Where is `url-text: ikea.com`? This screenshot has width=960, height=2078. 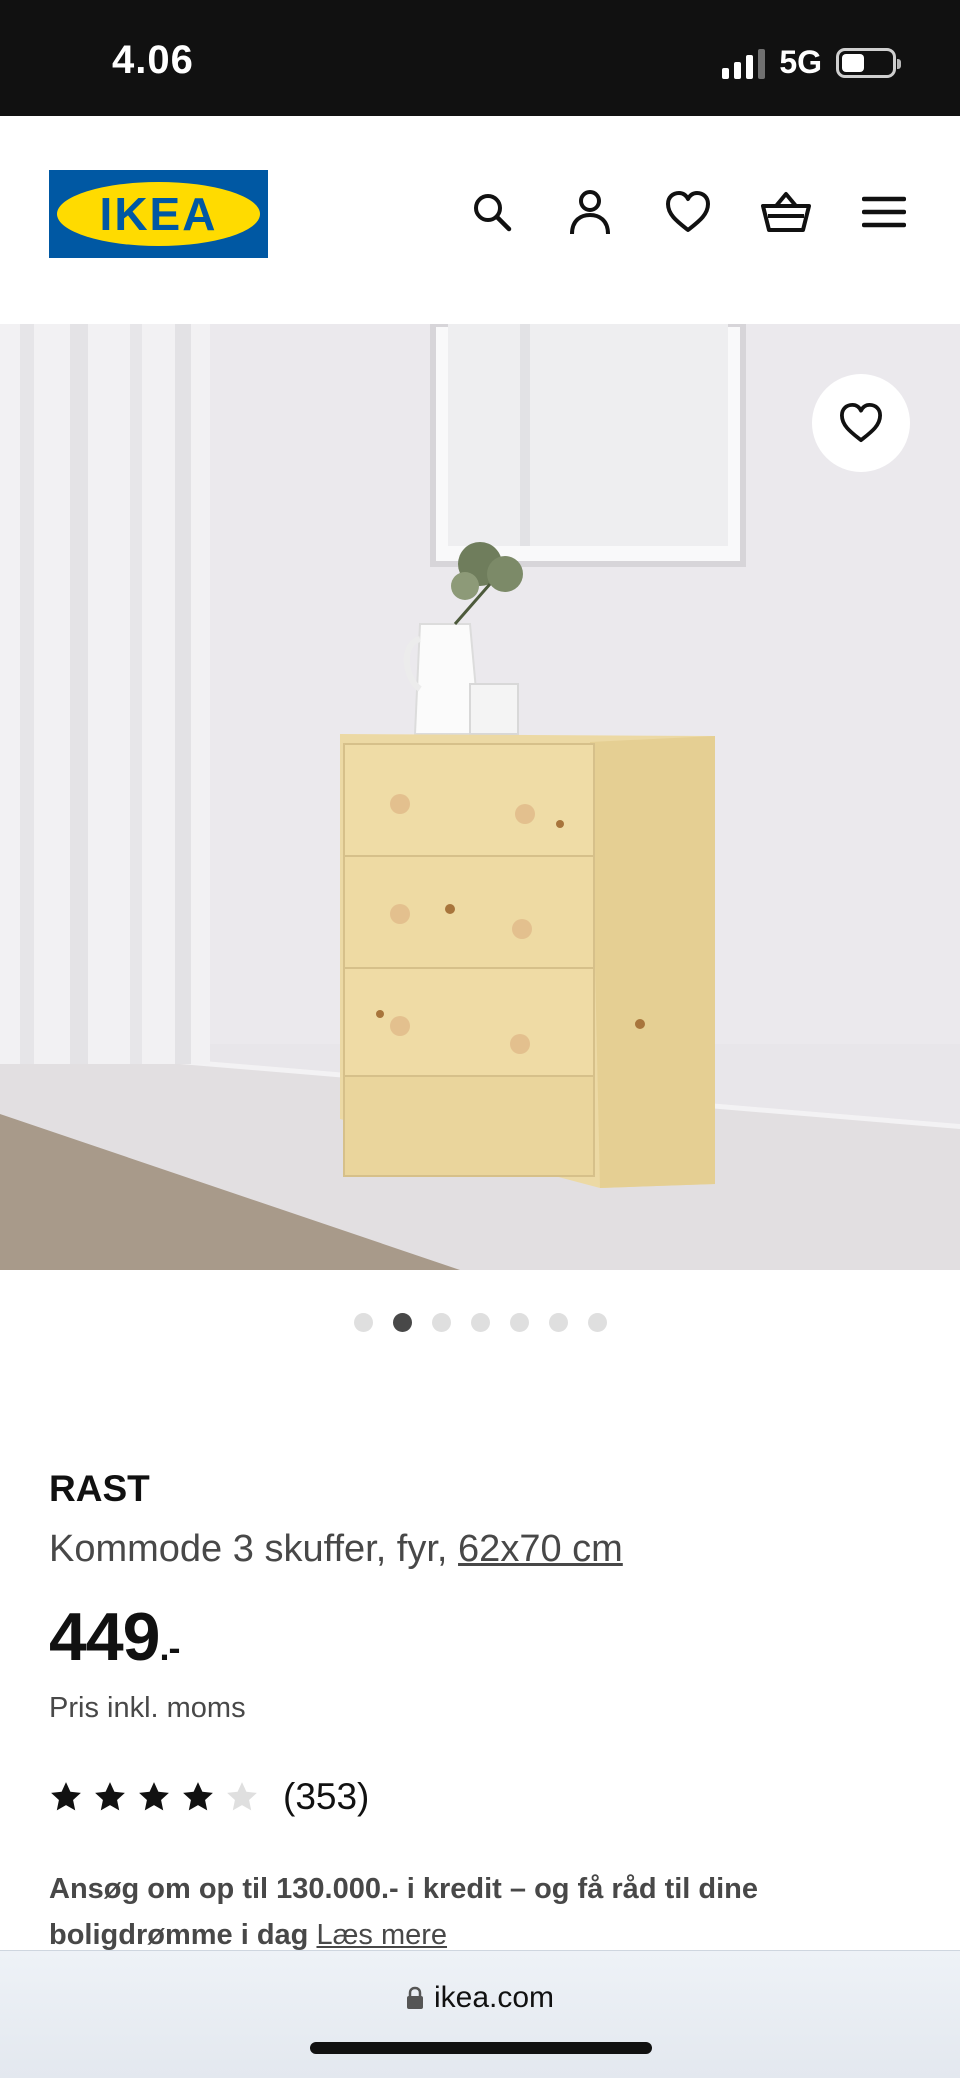 url-text: ikea.com is located at coordinates (494, 1997).